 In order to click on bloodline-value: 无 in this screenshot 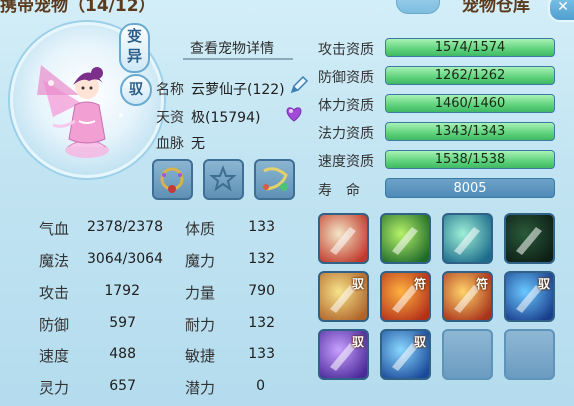, I will do `click(198, 144)`.